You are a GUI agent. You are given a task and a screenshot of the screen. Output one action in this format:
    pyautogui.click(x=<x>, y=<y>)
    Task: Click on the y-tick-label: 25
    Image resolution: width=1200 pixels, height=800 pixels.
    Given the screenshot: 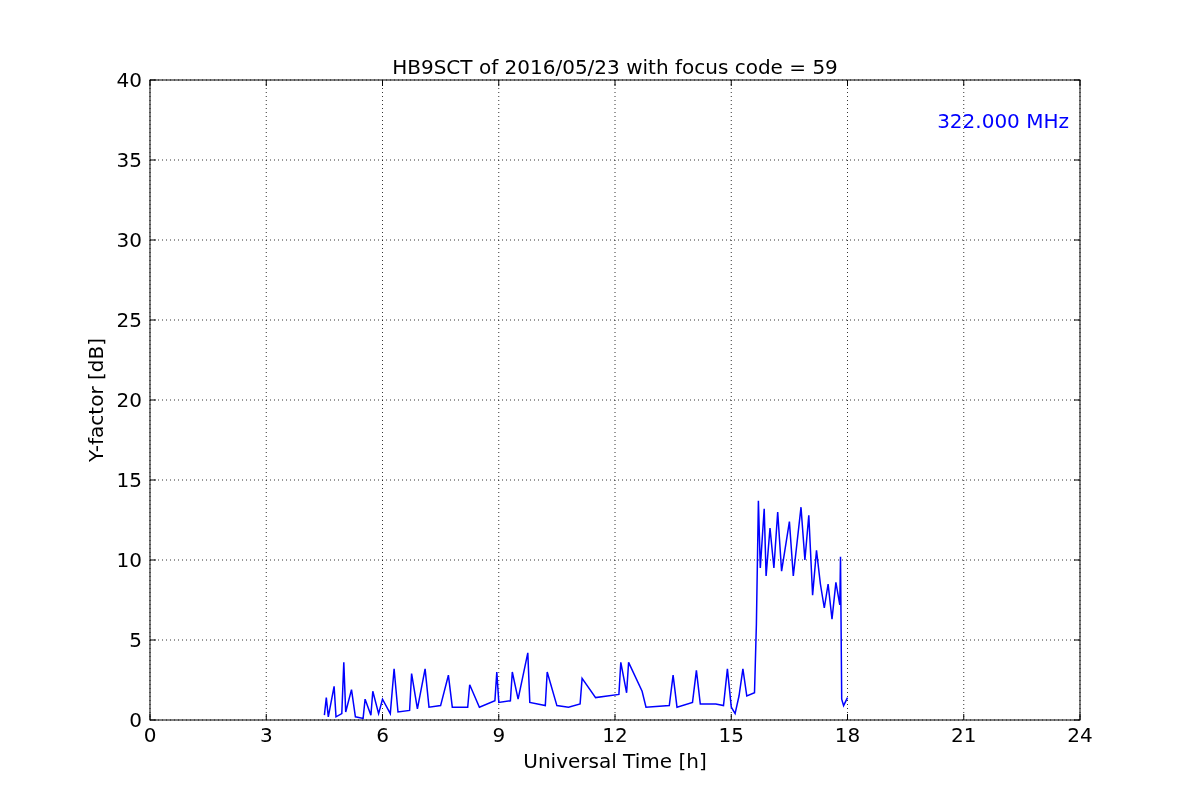 What is the action you would take?
    pyautogui.click(x=129, y=320)
    